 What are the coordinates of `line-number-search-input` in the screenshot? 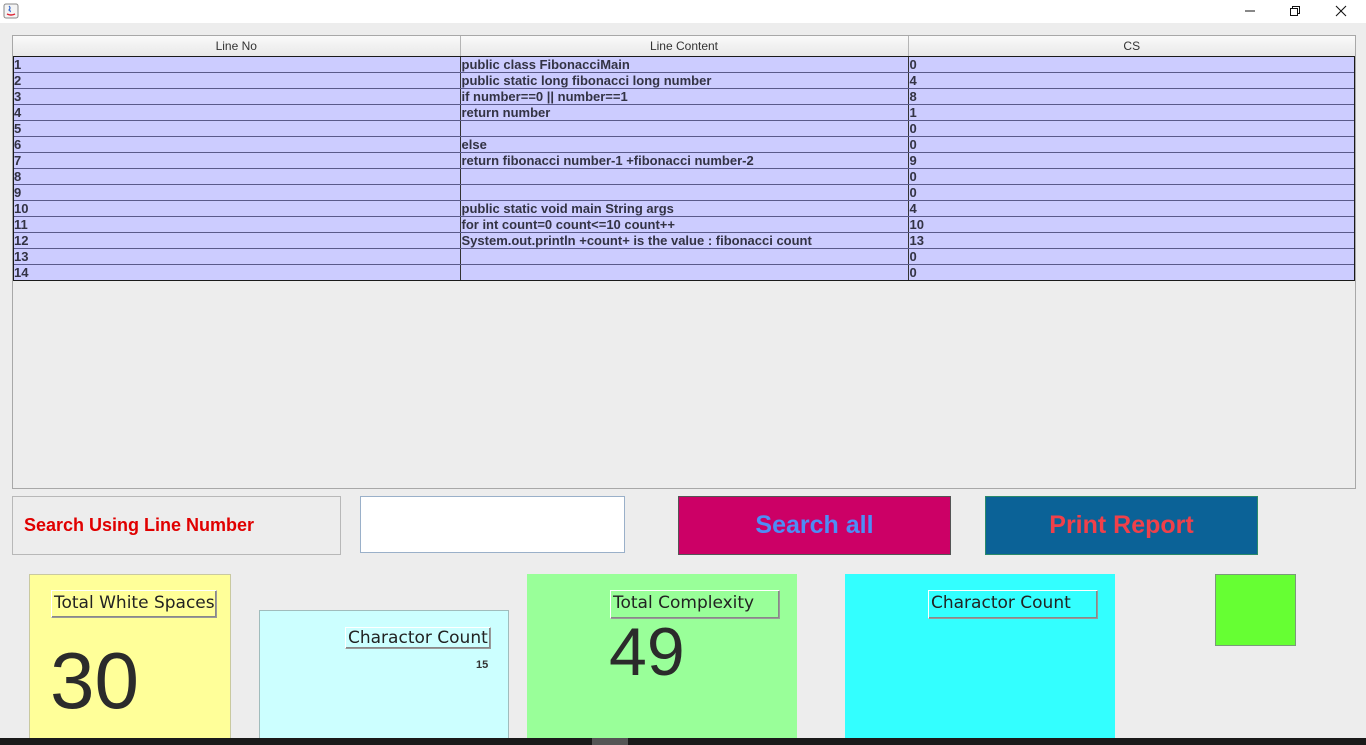 It's located at (492, 524).